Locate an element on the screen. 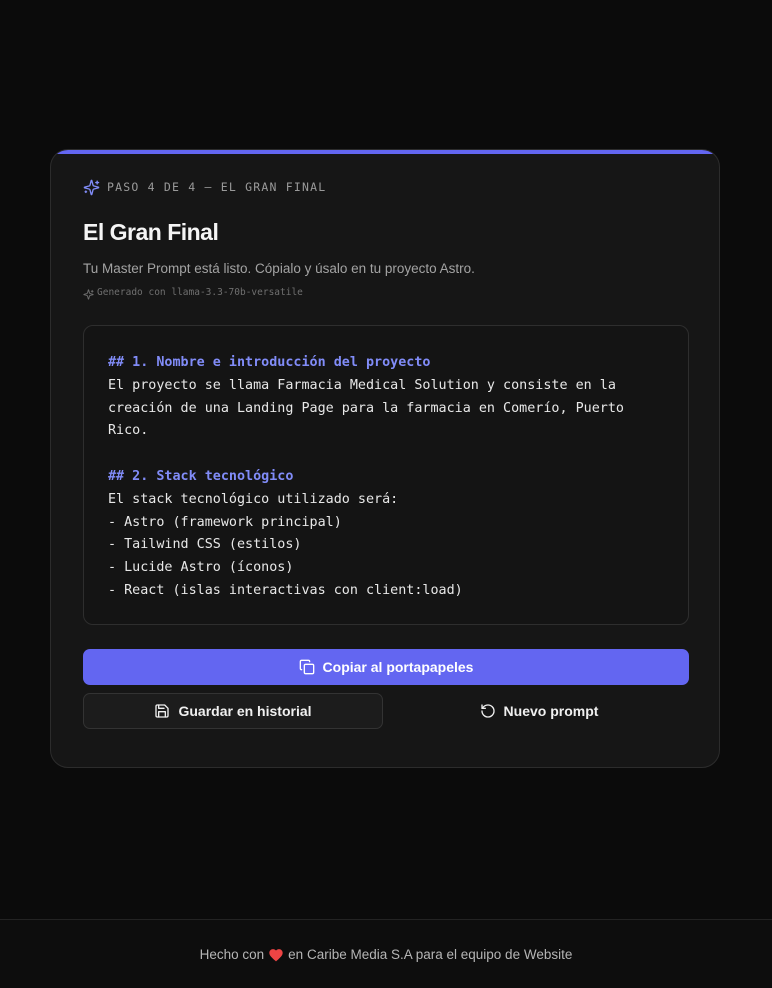 Image resolution: width=772 pixels, height=988 pixels. model-label: Generado con llama-3.3-70b-versatile is located at coordinates (200, 292).